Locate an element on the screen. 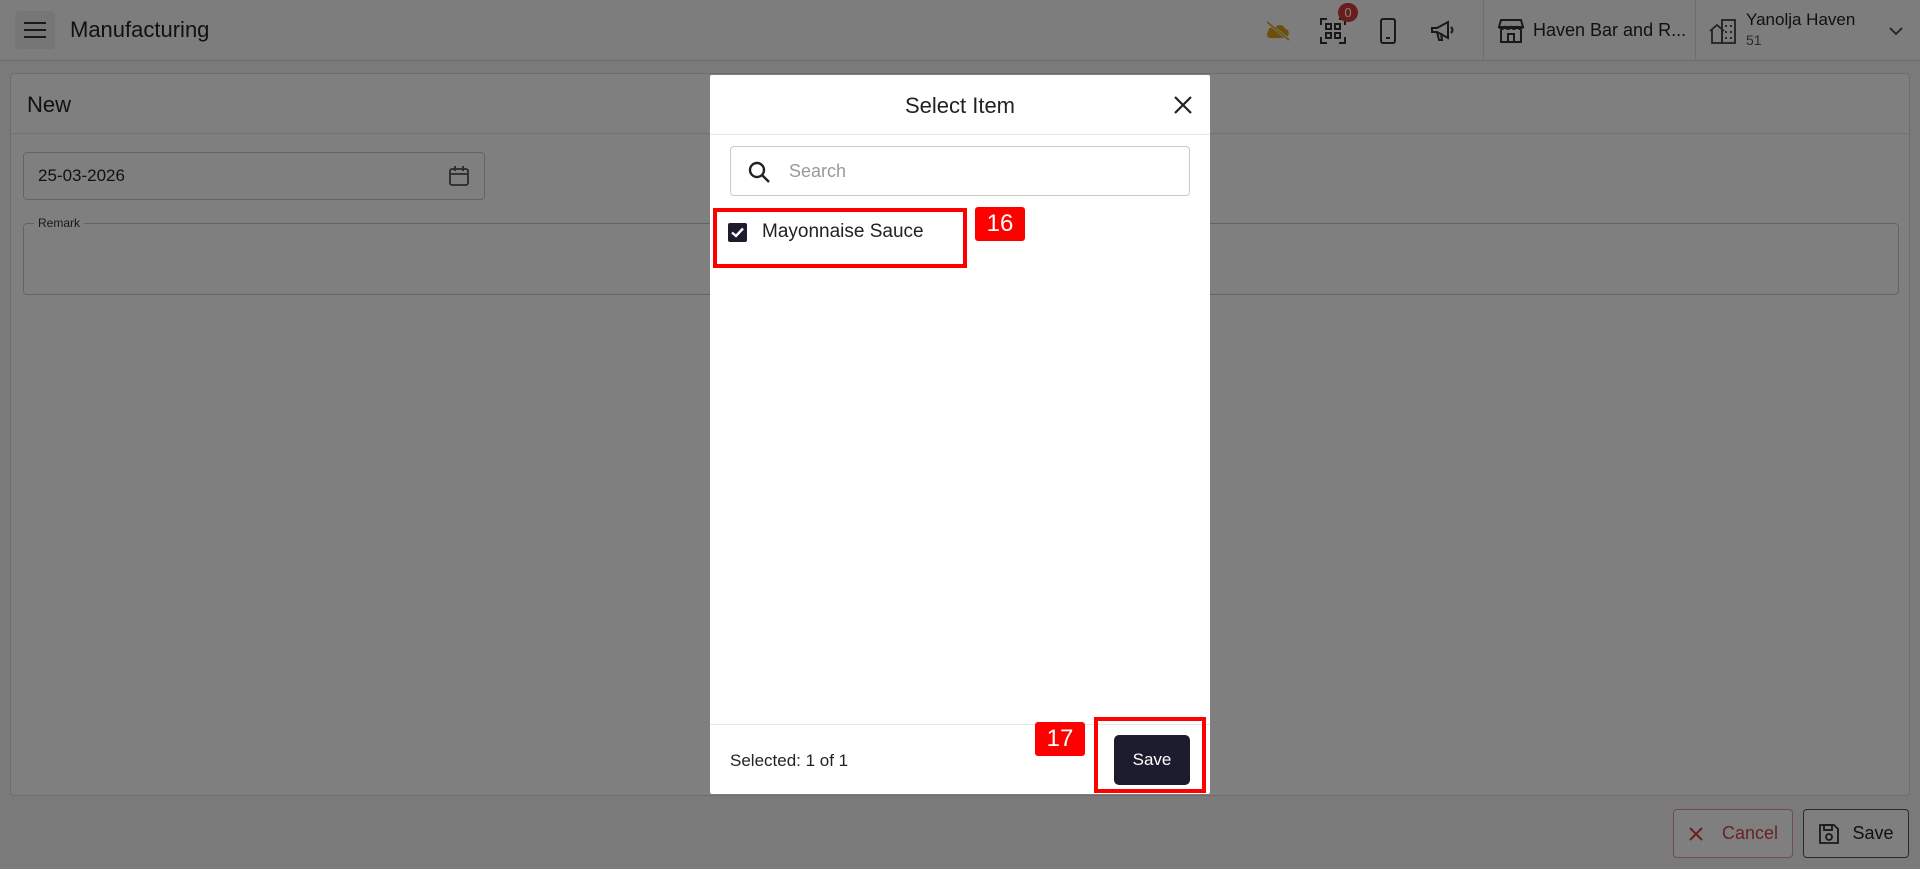  annotation-label-item: 16 is located at coordinates (1000, 224).